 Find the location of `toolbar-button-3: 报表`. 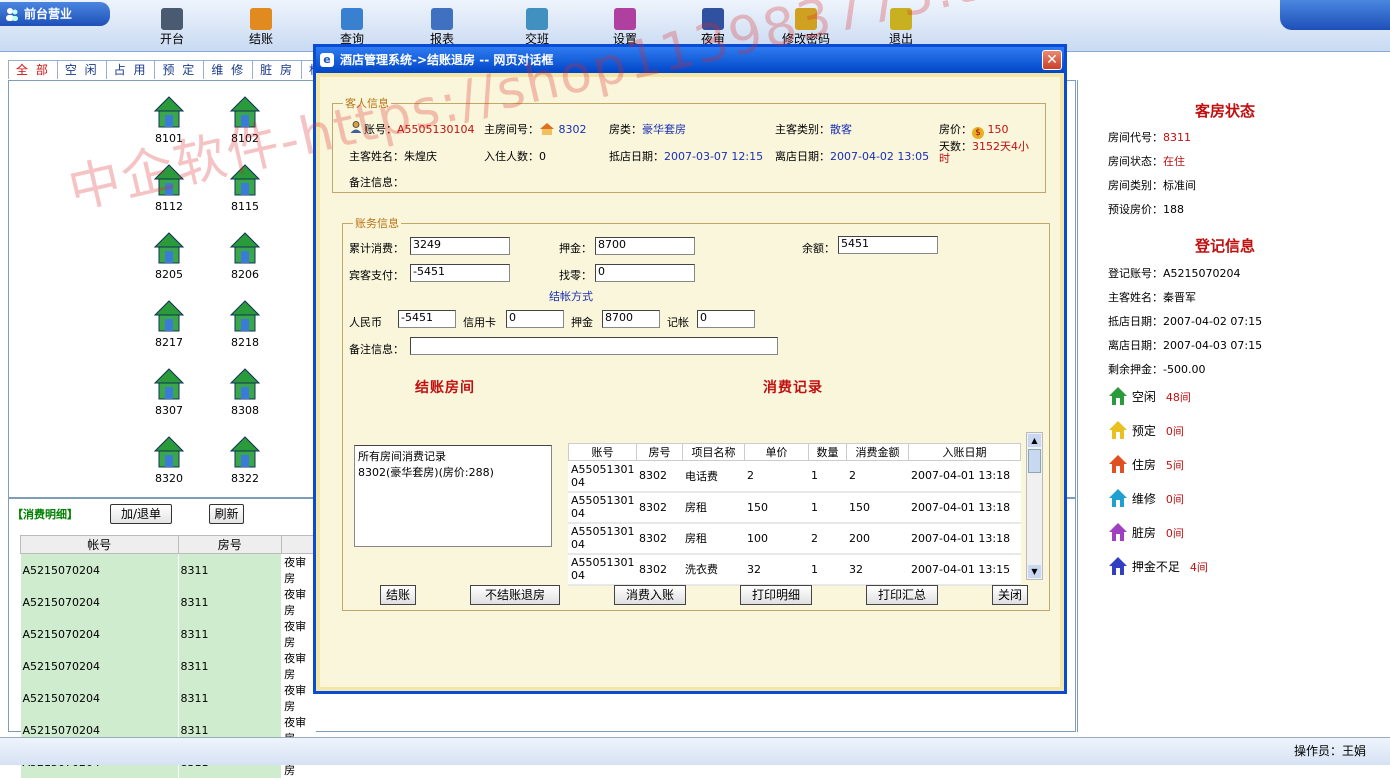

toolbar-button-3: 报表 is located at coordinates (442, 27).